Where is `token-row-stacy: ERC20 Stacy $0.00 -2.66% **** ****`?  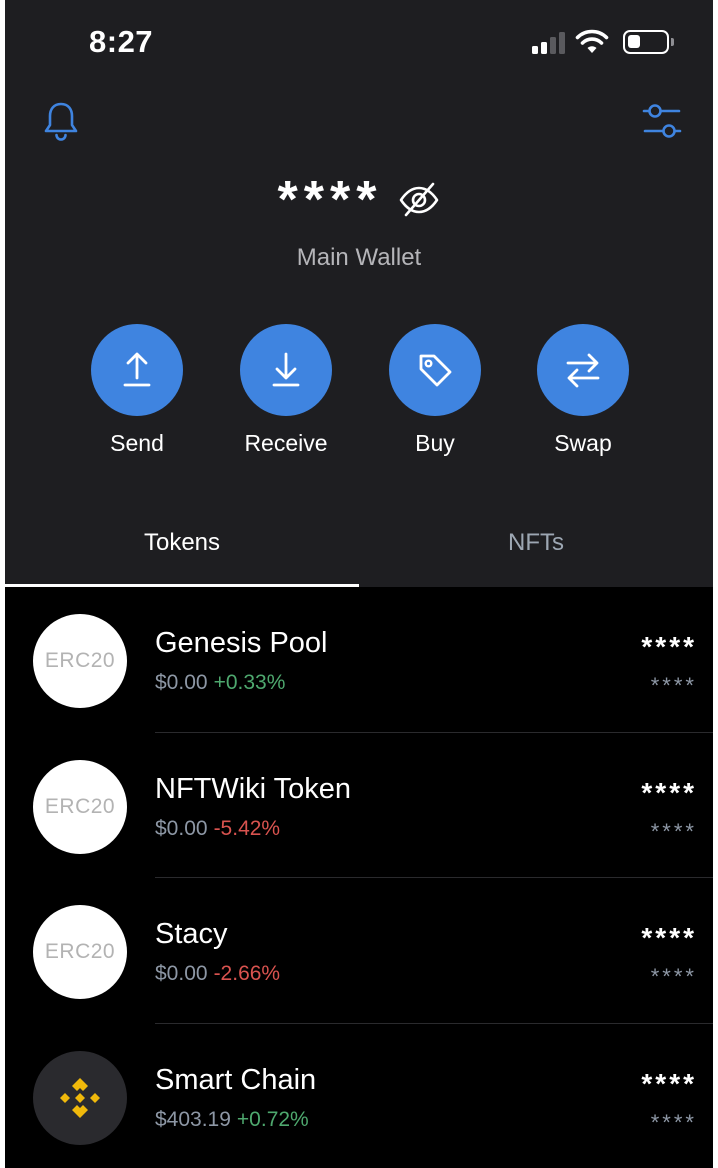
token-row-stacy: ERC20 Stacy $0.00 -2.66% **** **** is located at coordinates (359, 951).